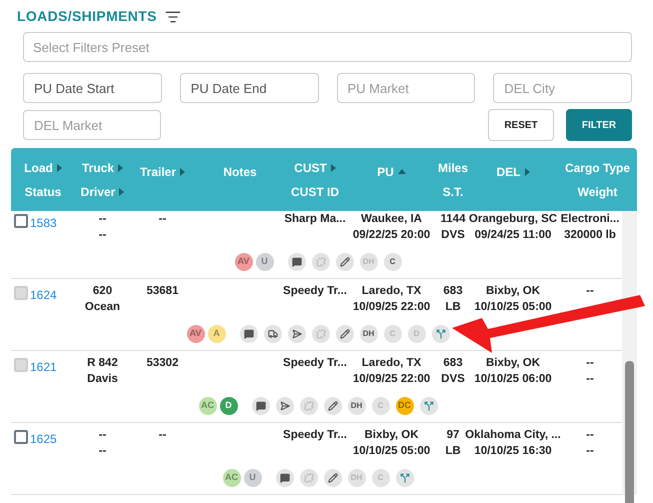 This screenshot has height=503, width=653. Describe the element at coordinates (92, 88) in the screenshot. I see `filter-field: PU Date Start` at that location.